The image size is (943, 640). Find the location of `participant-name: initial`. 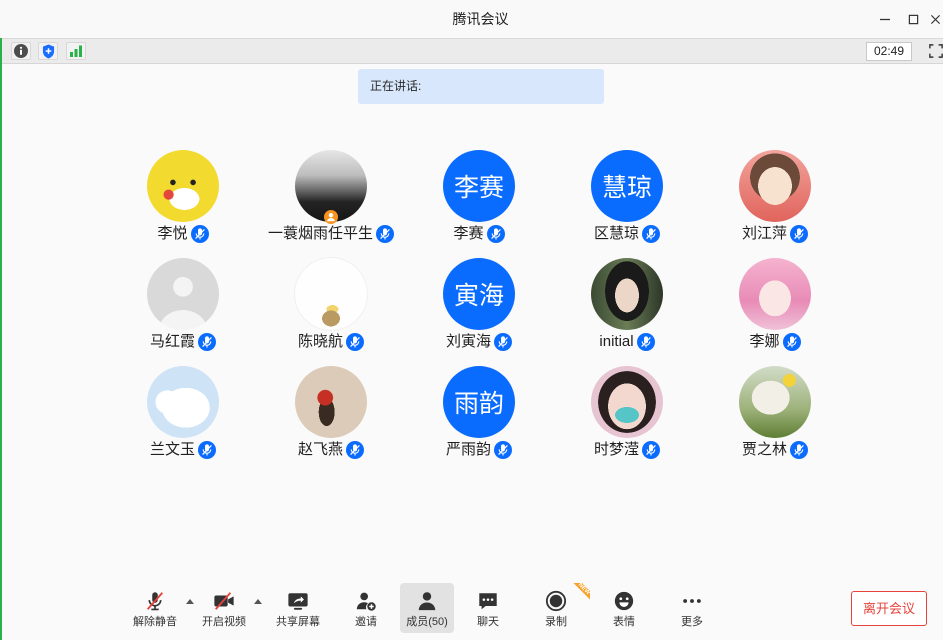

participant-name: initial is located at coordinates (616, 341).